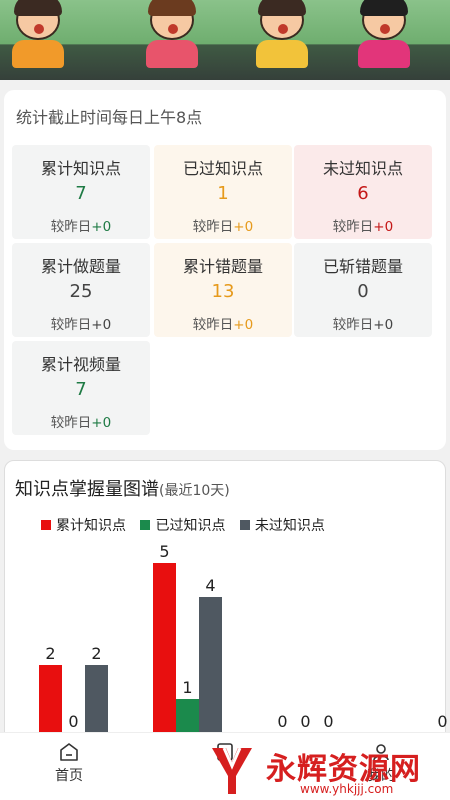 This screenshot has height=800, width=450. I want to click on watermark-url: www.yhkjjj.com, so click(347, 789).